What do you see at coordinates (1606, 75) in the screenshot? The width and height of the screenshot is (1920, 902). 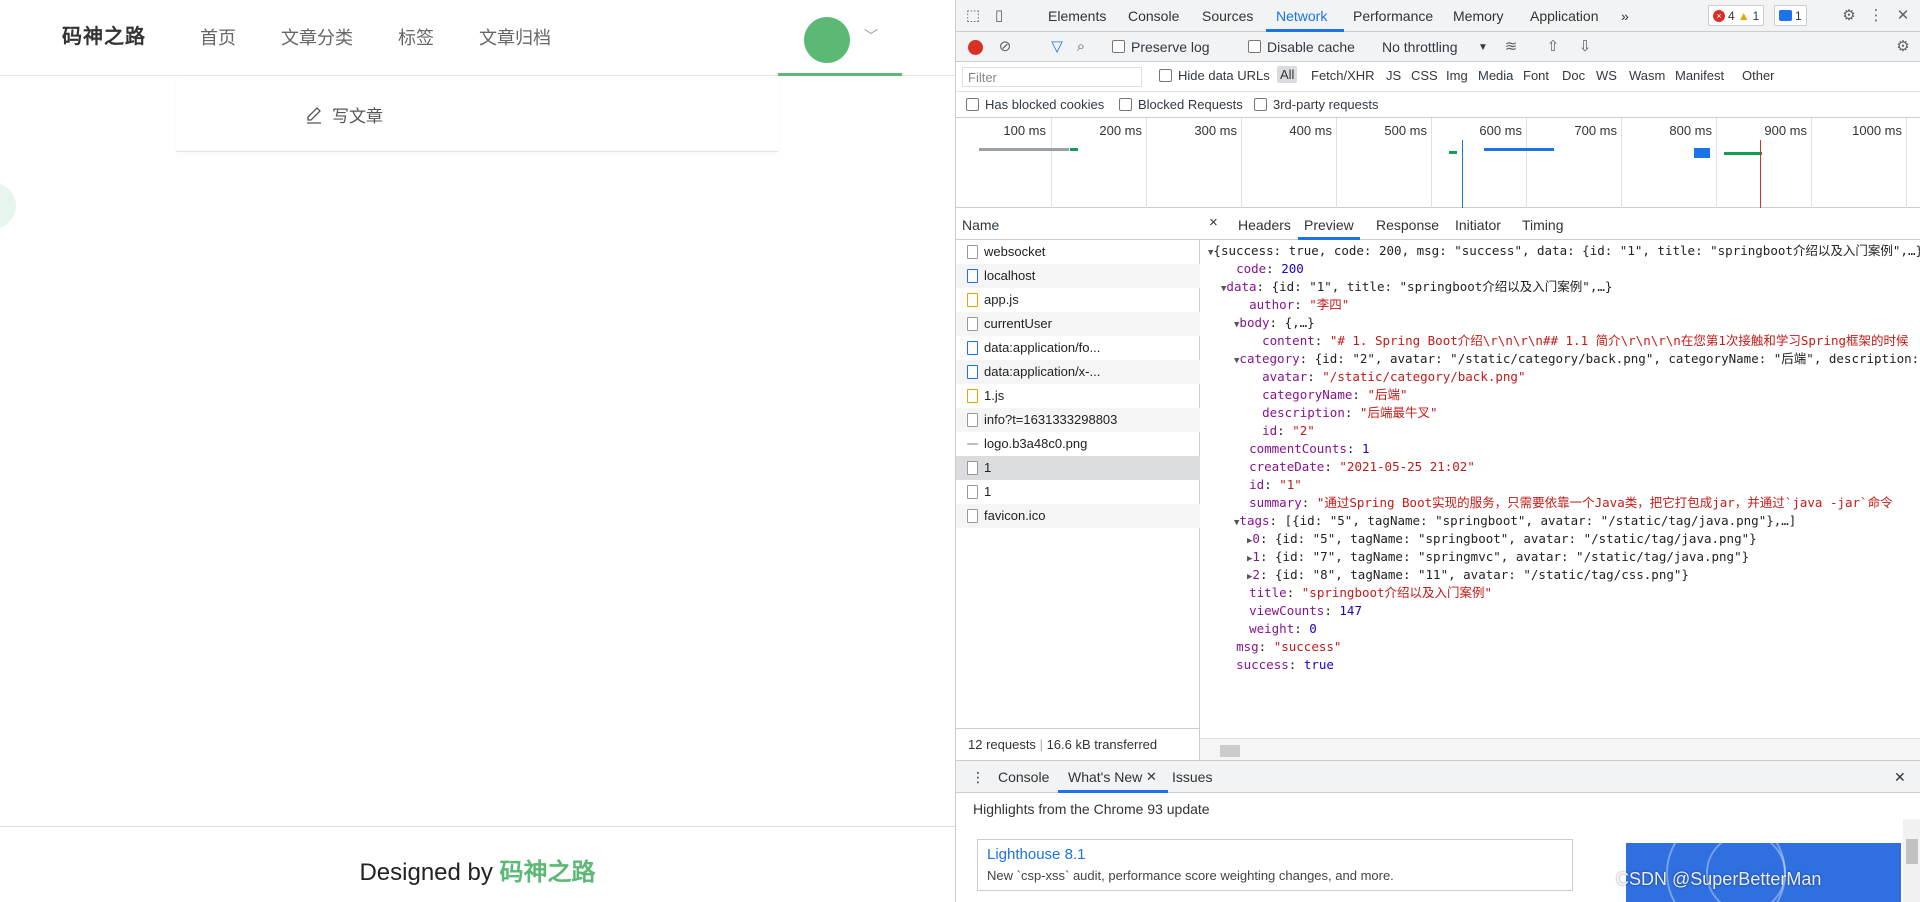 I see `type-ws: WS` at bounding box center [1606, 75].